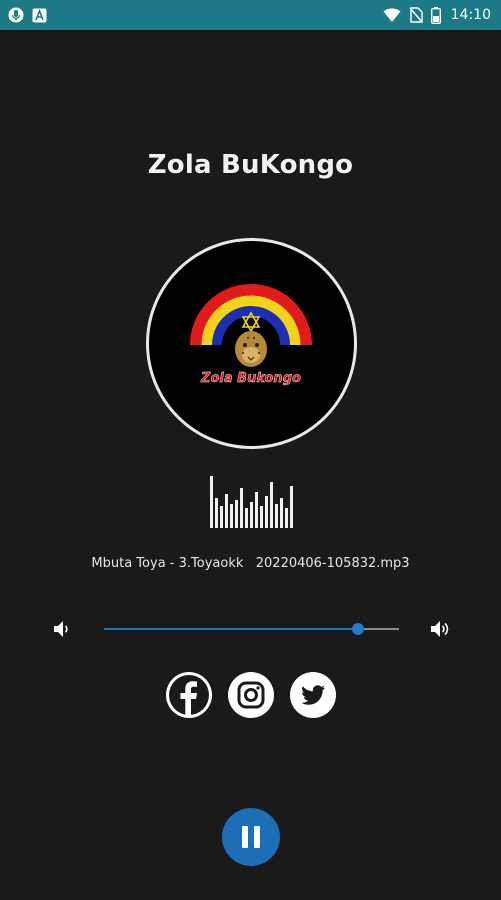 This screenshot has width=501, height=900. I want to click on pause-button, so click(251, 837).